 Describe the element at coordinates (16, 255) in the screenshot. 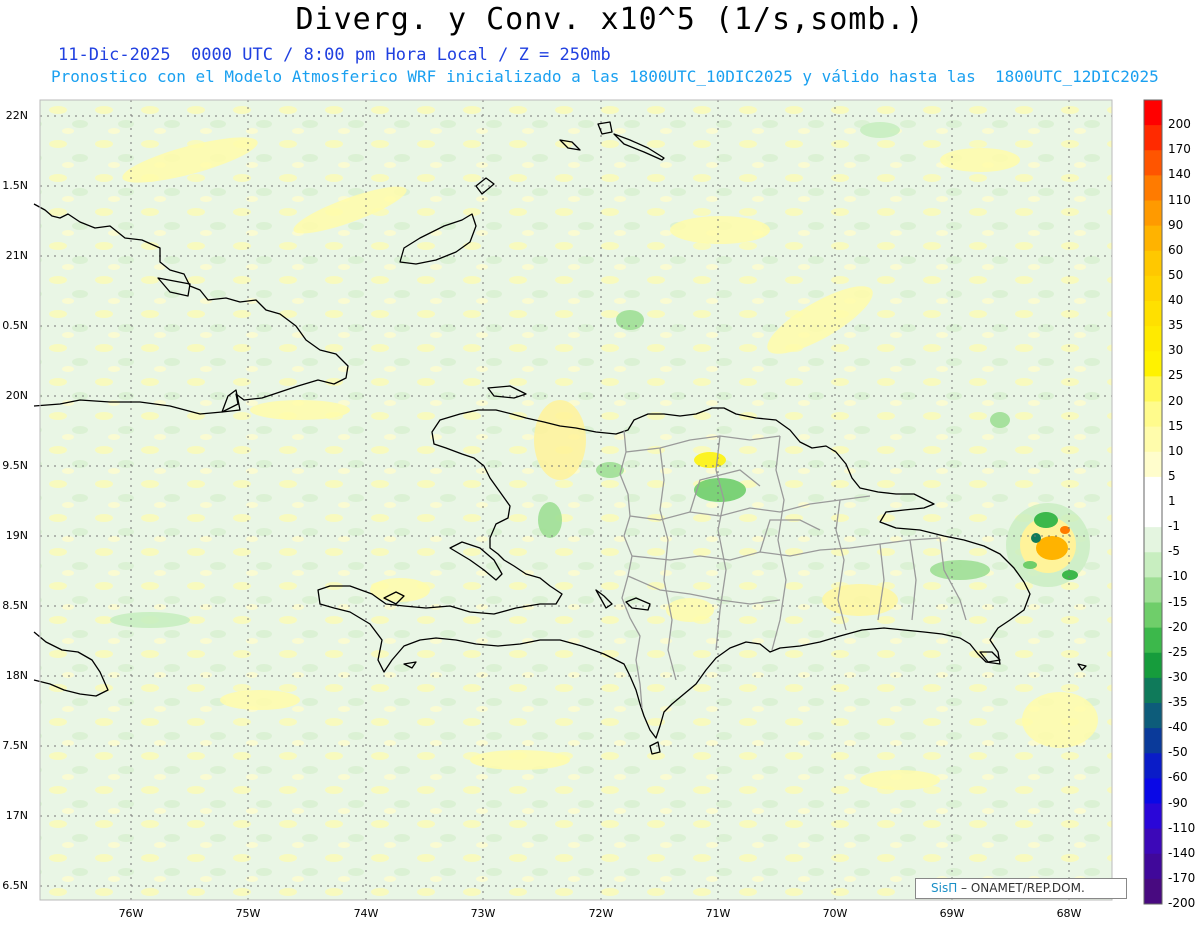

I see `lat-label: 21N` at that location.